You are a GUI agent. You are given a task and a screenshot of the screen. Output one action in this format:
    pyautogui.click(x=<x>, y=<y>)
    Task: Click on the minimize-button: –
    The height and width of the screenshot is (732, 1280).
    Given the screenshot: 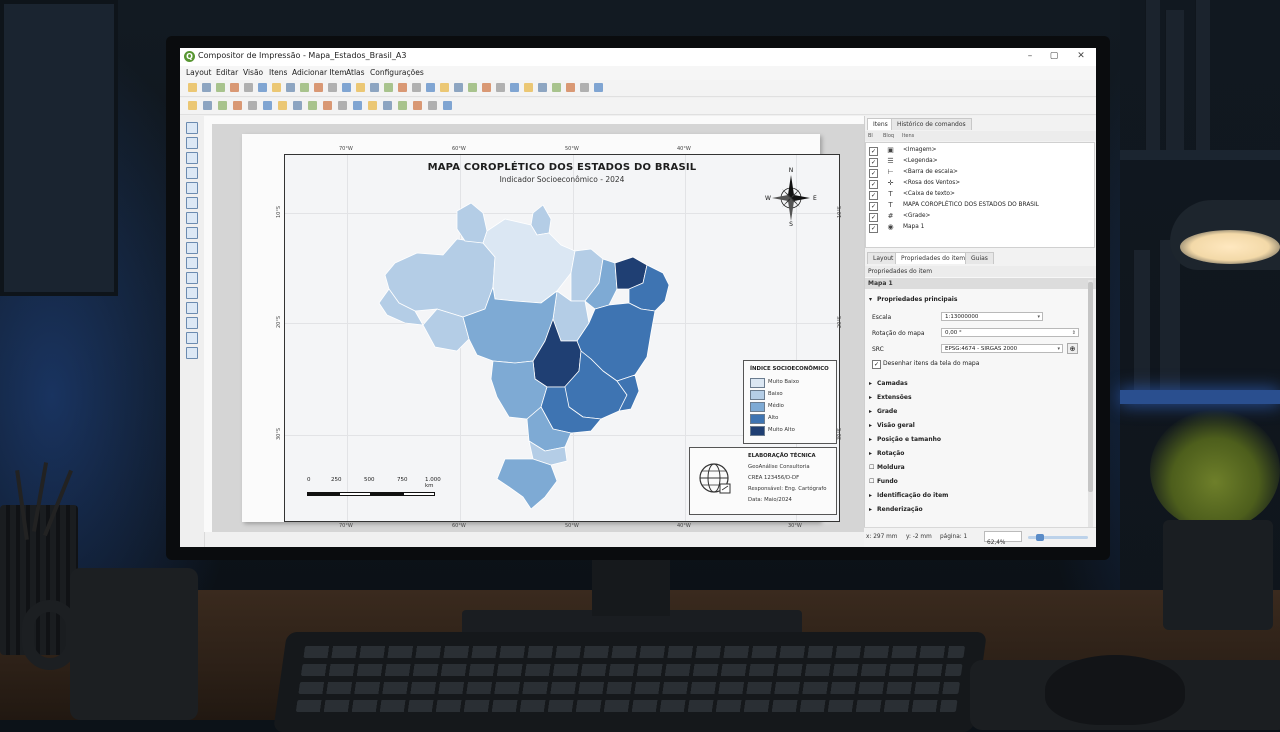 What is the action you would take?
    pyautogui.click(x=1030, y=56)
    